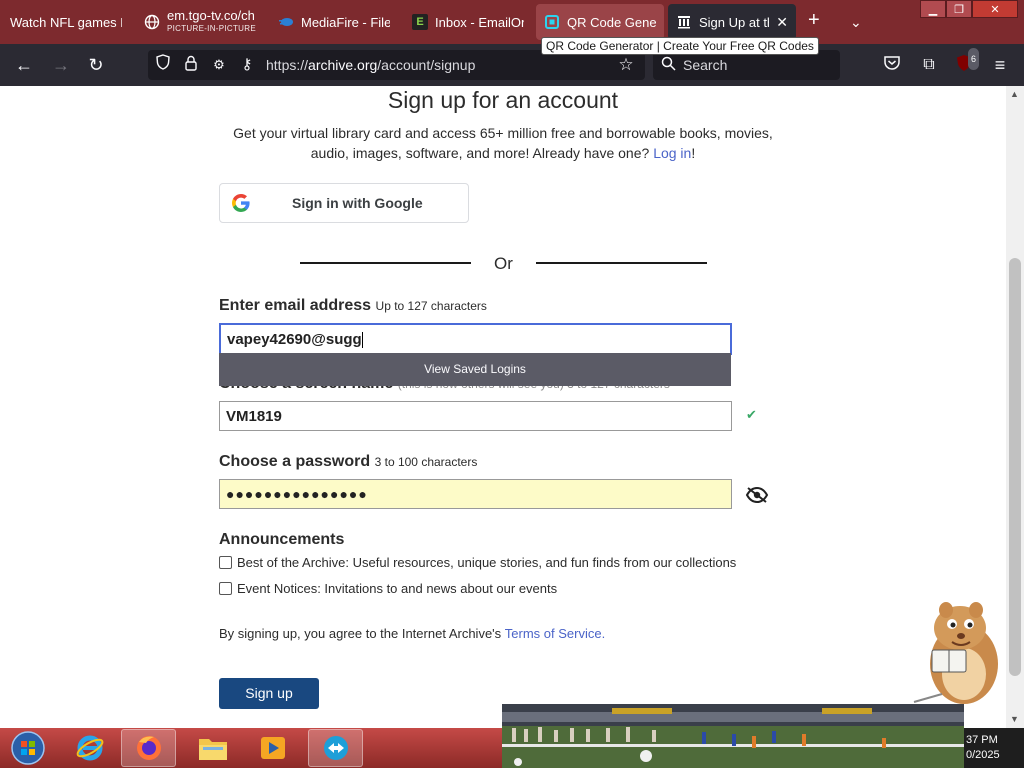 This screenshot has height=768, width=1024. Describe the element at coordinates (705, 65) in the screenshot. I see `search-placeholder: Search` at that location.